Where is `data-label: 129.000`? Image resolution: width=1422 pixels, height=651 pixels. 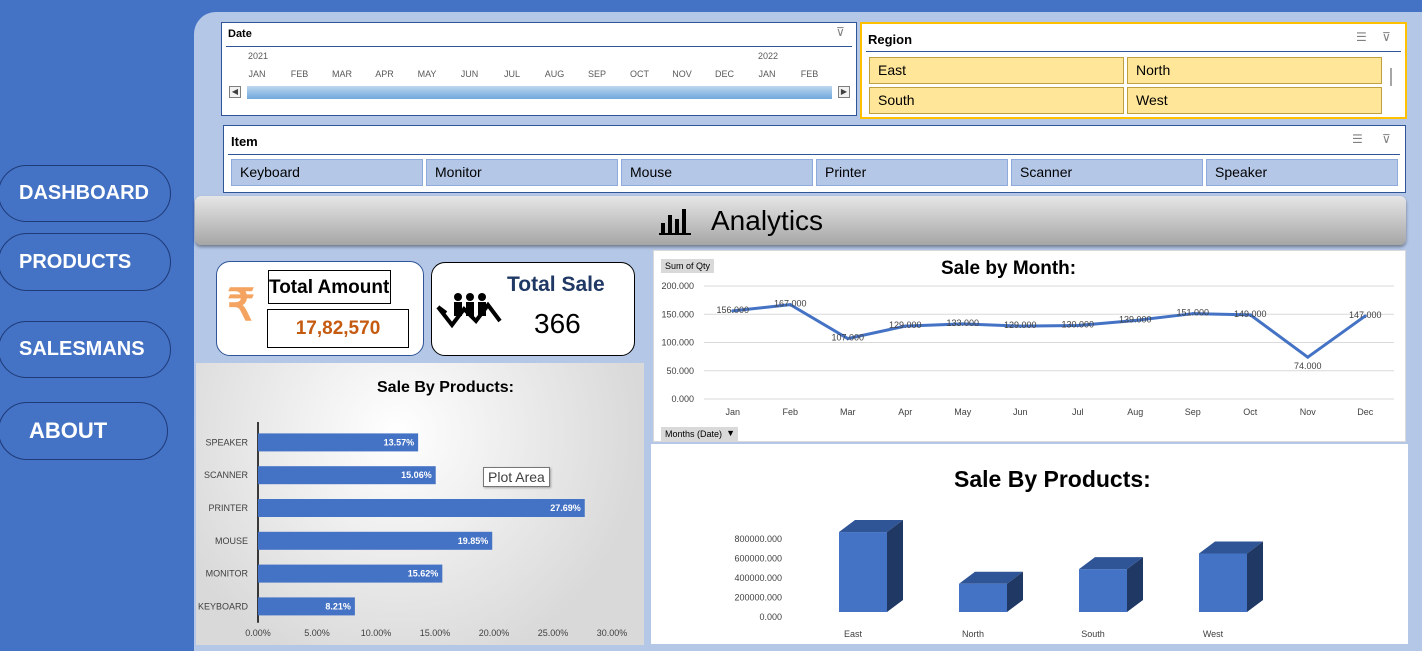 data-label: 129.000 is located at coordinates (905, 325).